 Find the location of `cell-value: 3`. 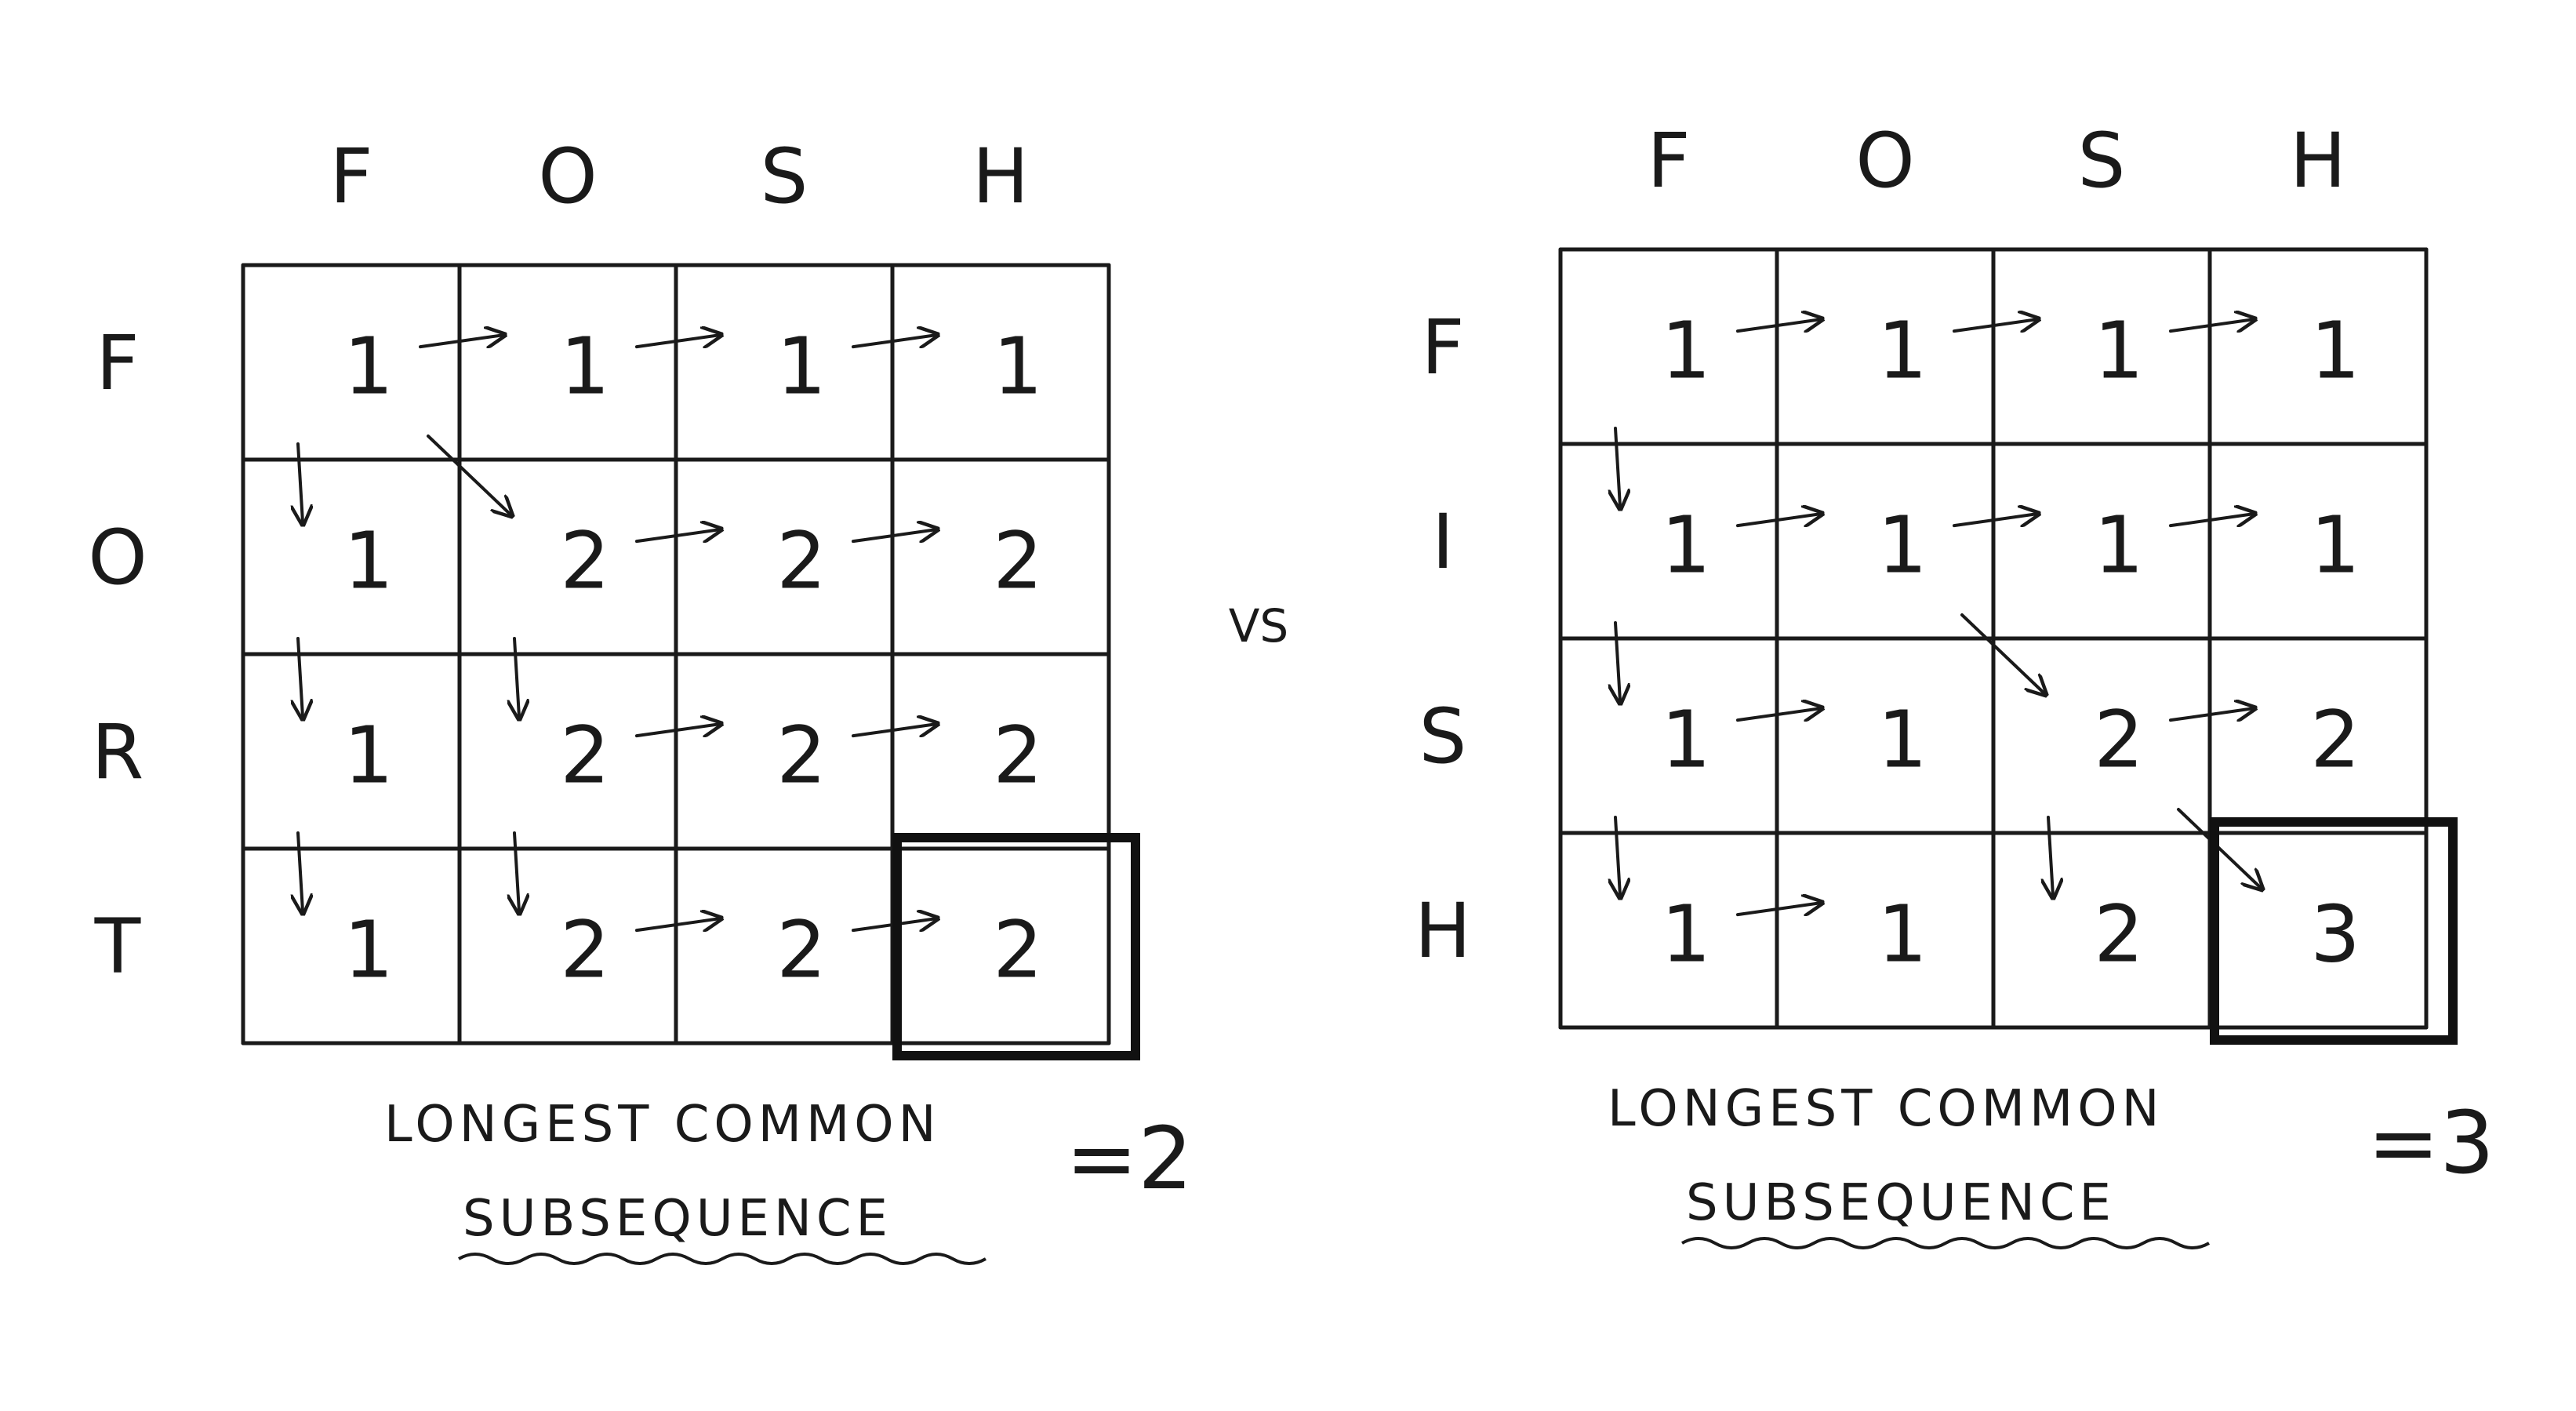

cell-value: 3 is located at coordinates (2335, 934).